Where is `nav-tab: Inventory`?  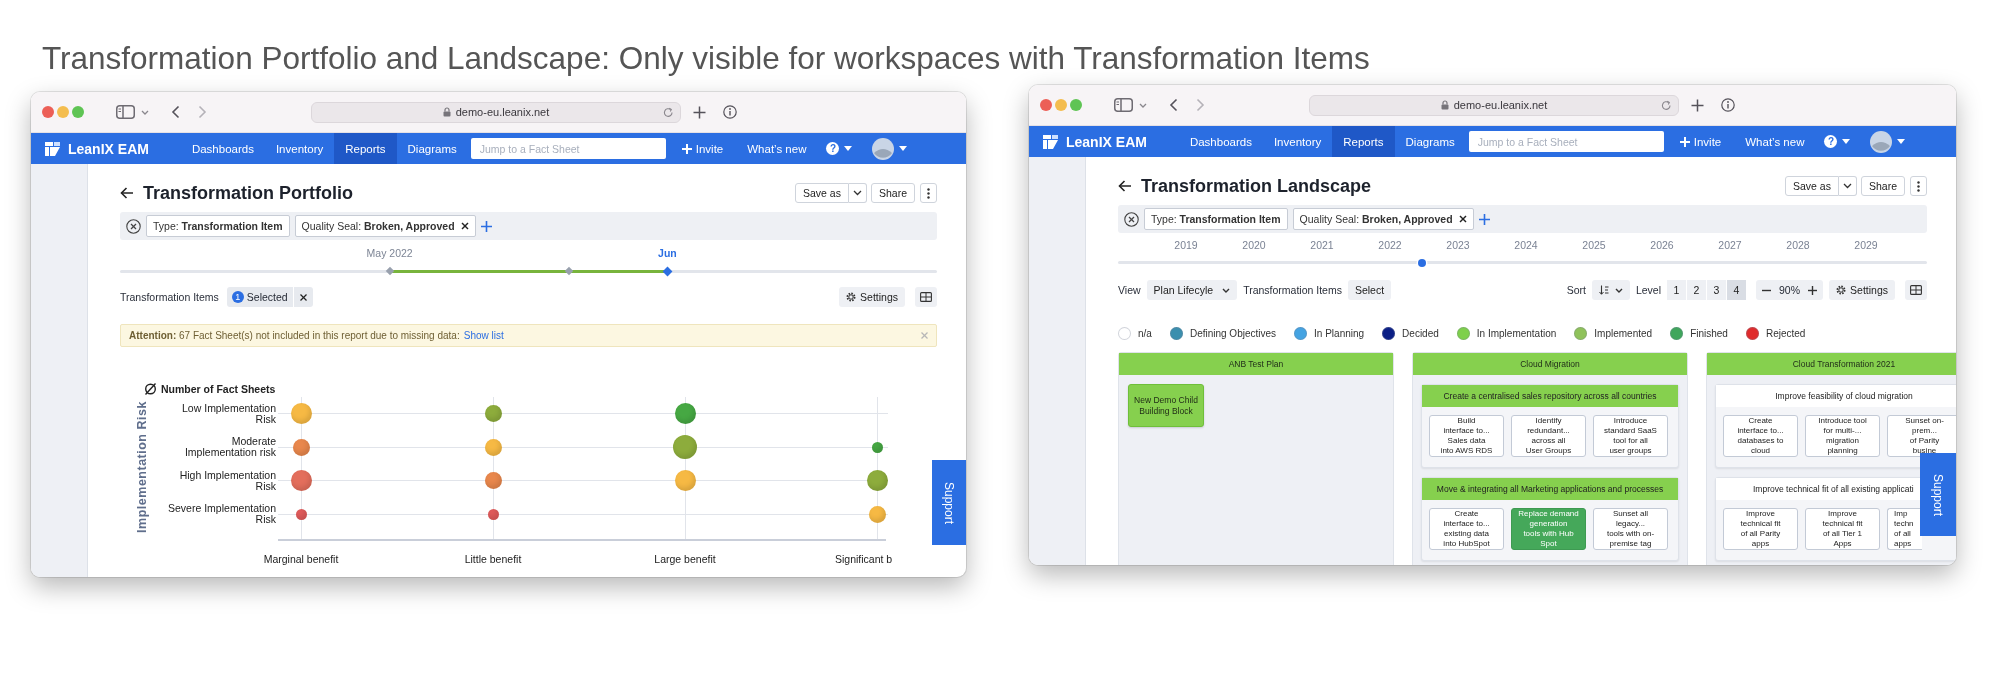
nav-tab: Inventory is located at coordinates (1297, 141).